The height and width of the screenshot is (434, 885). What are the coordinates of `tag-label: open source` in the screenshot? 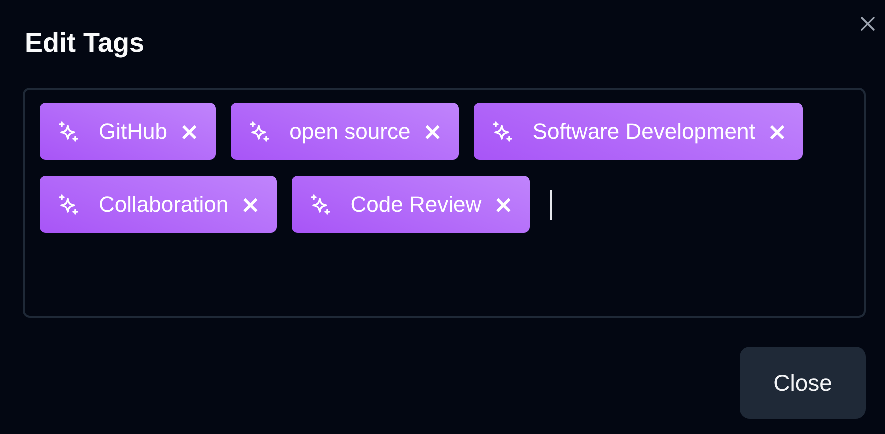 It's located at (350, 131).